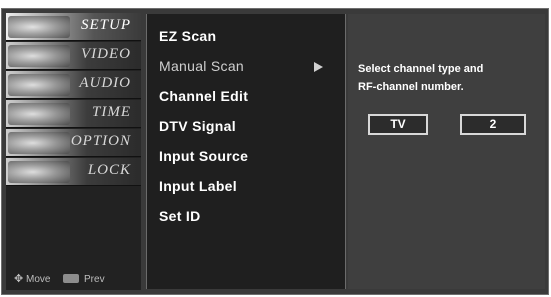 This screenshot has height=297, width=551. What do you see at coordinates (73, 172) in the screenshot?
I see `category-lock: LOCK` at bounding box center [73, 172].